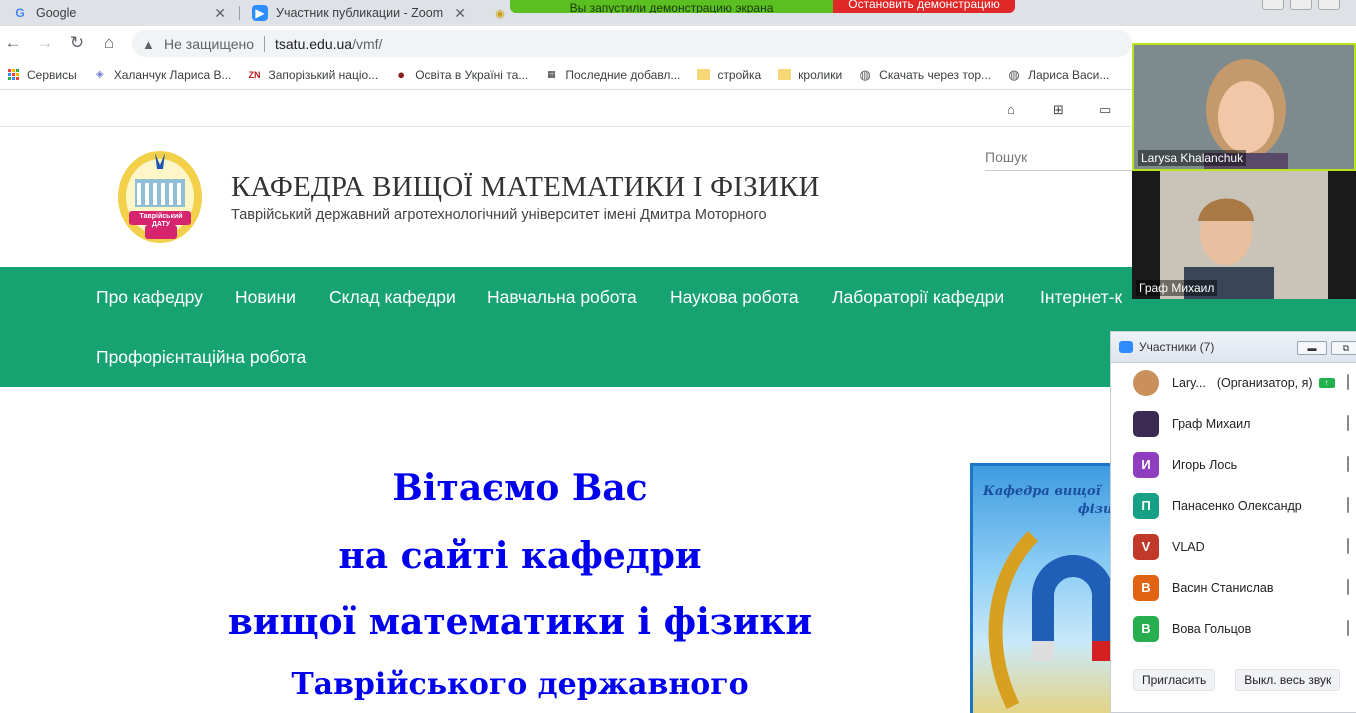 This screenshot has width=1356, height=713. What do you see at coordinates (52, 74) in the screenshot?
I see `bookmark-label: Сервисы` at bounding box center [52, 74].